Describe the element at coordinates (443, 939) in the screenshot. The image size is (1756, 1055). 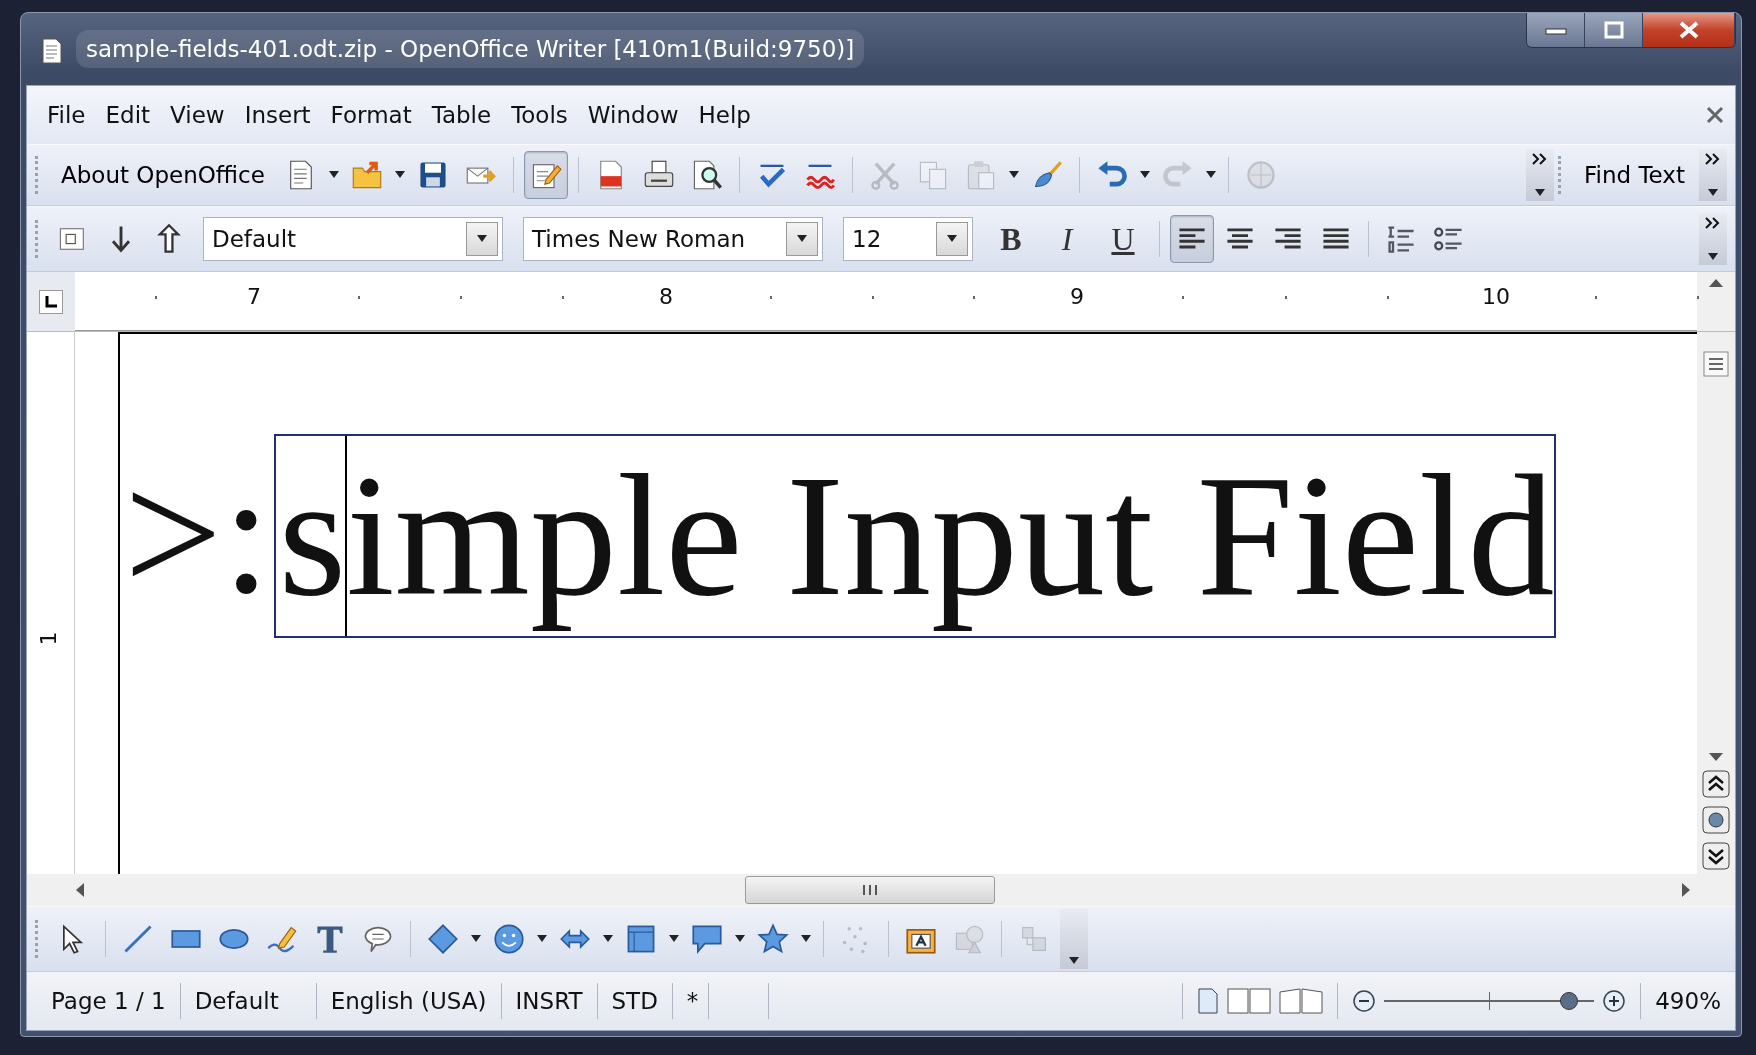
I see `diamond-icon` at that location.